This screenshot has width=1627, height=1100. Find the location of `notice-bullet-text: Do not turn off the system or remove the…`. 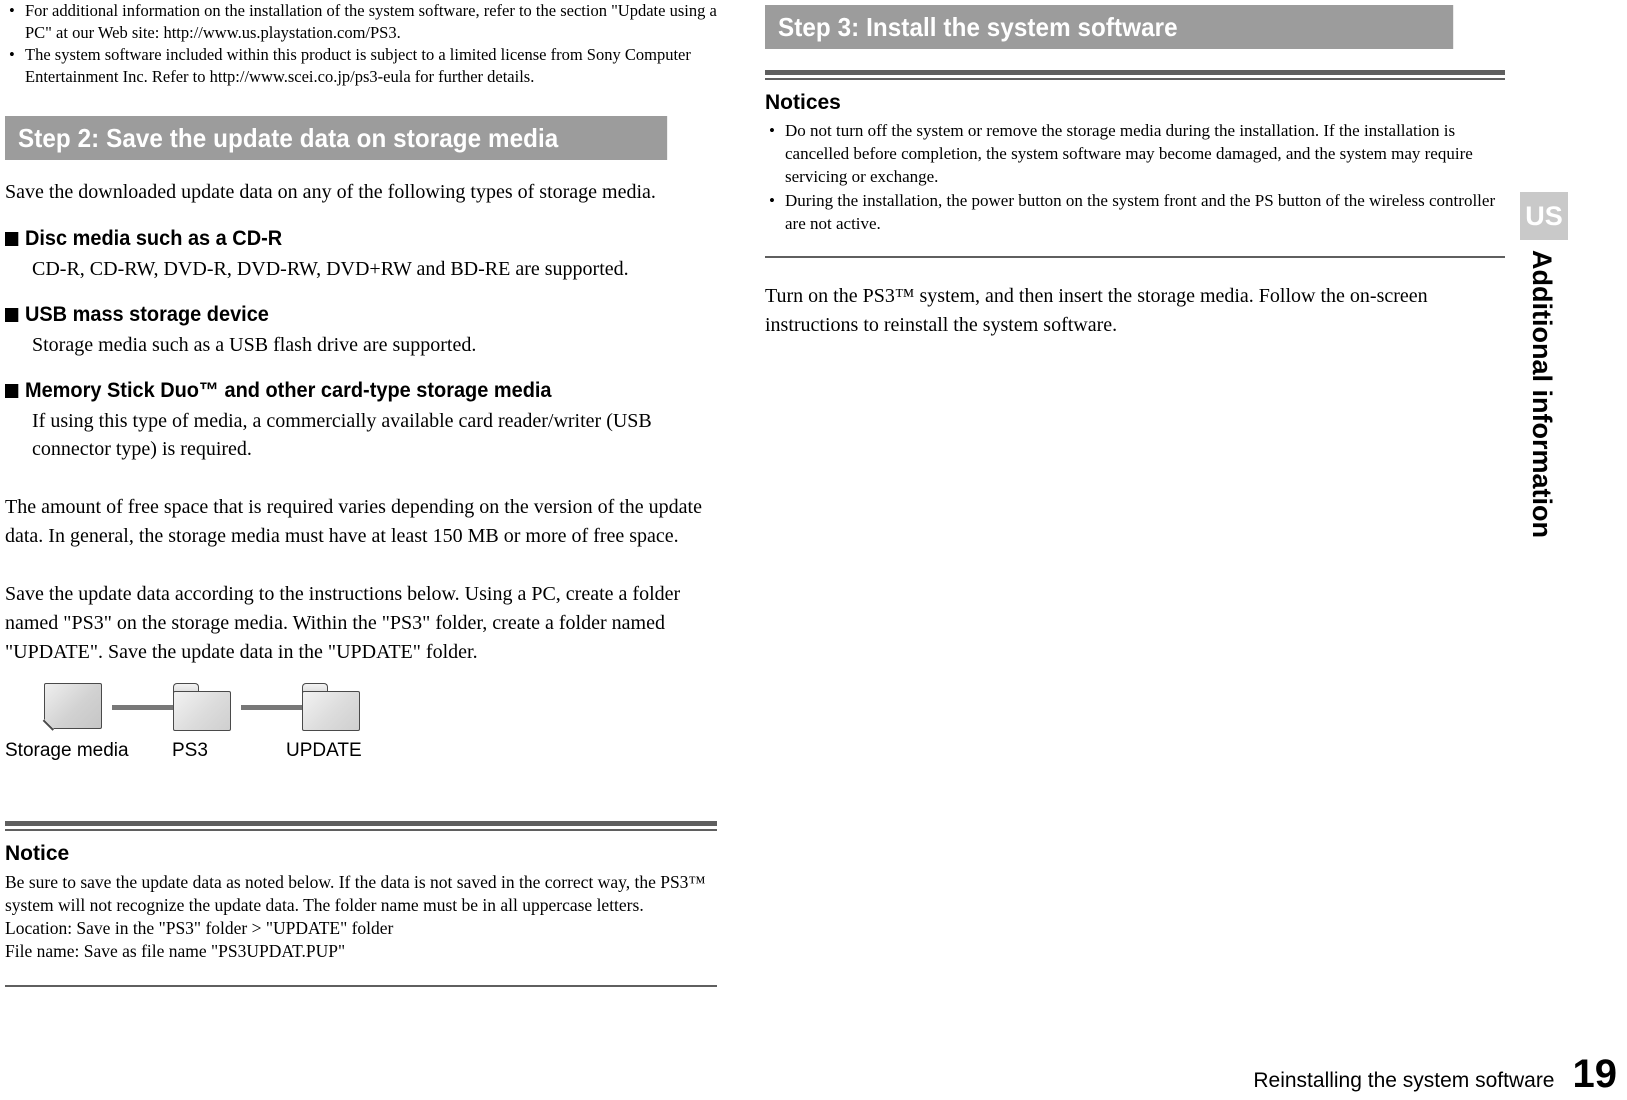

notice-bullet-text: Do not turn off the system or remove the… is located at coordinates (1129, 153).